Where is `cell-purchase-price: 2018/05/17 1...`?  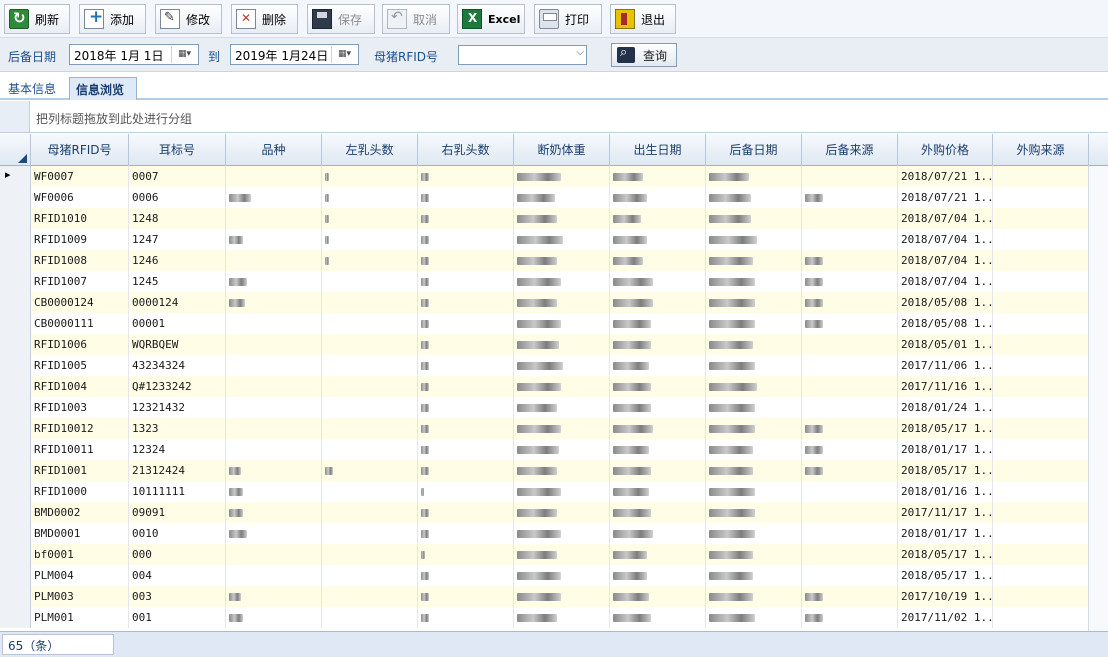 cell-purchase-price: 2018/05/17 1... is located at coordinates (945, 428).